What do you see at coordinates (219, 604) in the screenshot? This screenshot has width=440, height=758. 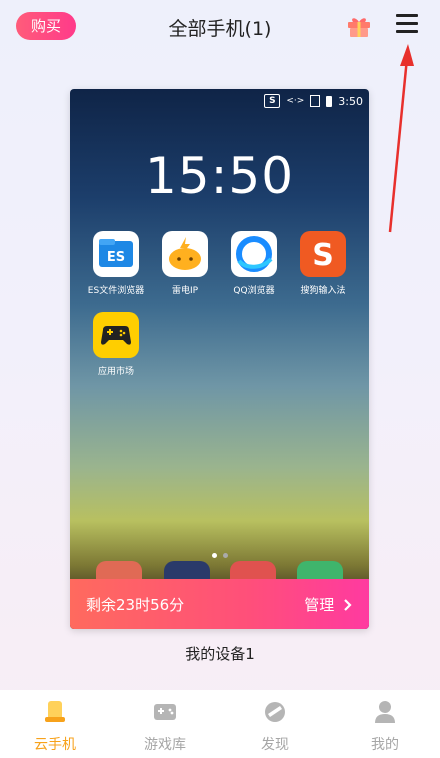 I see `remaining-time-bar: 剩余23时56分 管理` at bounding box center [219, 604].